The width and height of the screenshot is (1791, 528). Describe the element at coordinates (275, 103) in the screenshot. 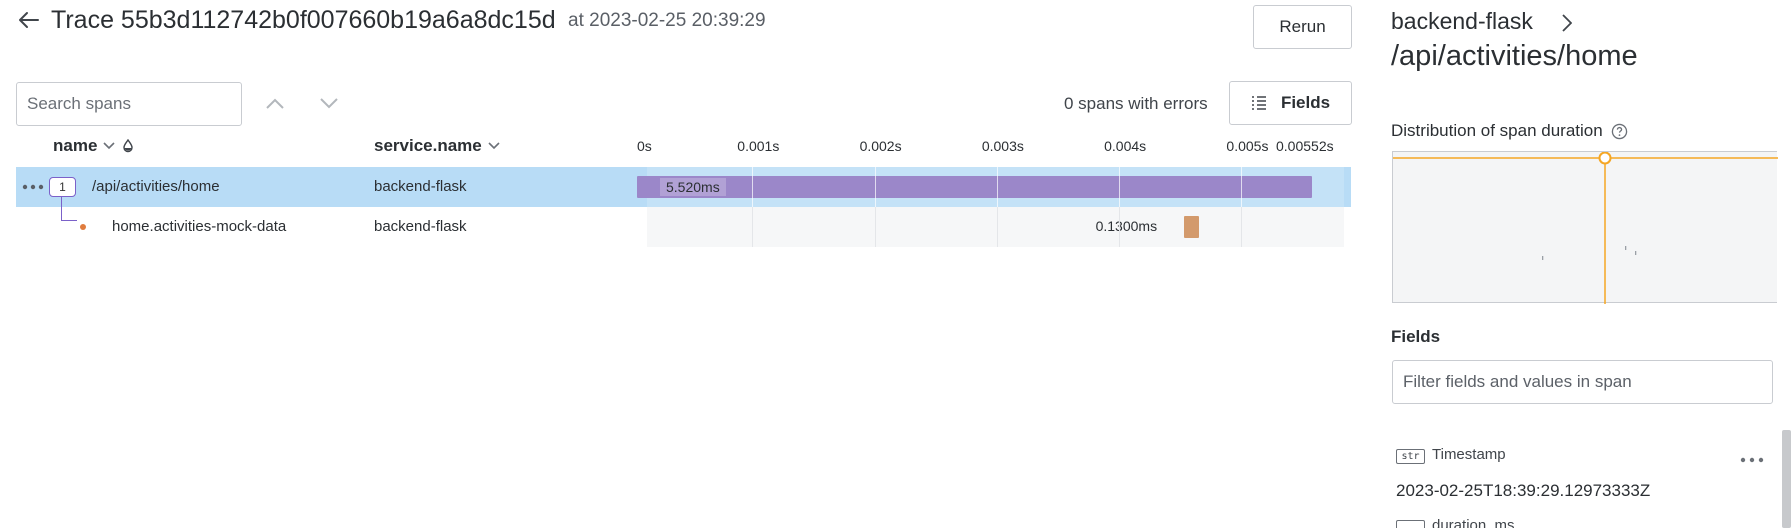

I see `chevron-up-icon` at that location.